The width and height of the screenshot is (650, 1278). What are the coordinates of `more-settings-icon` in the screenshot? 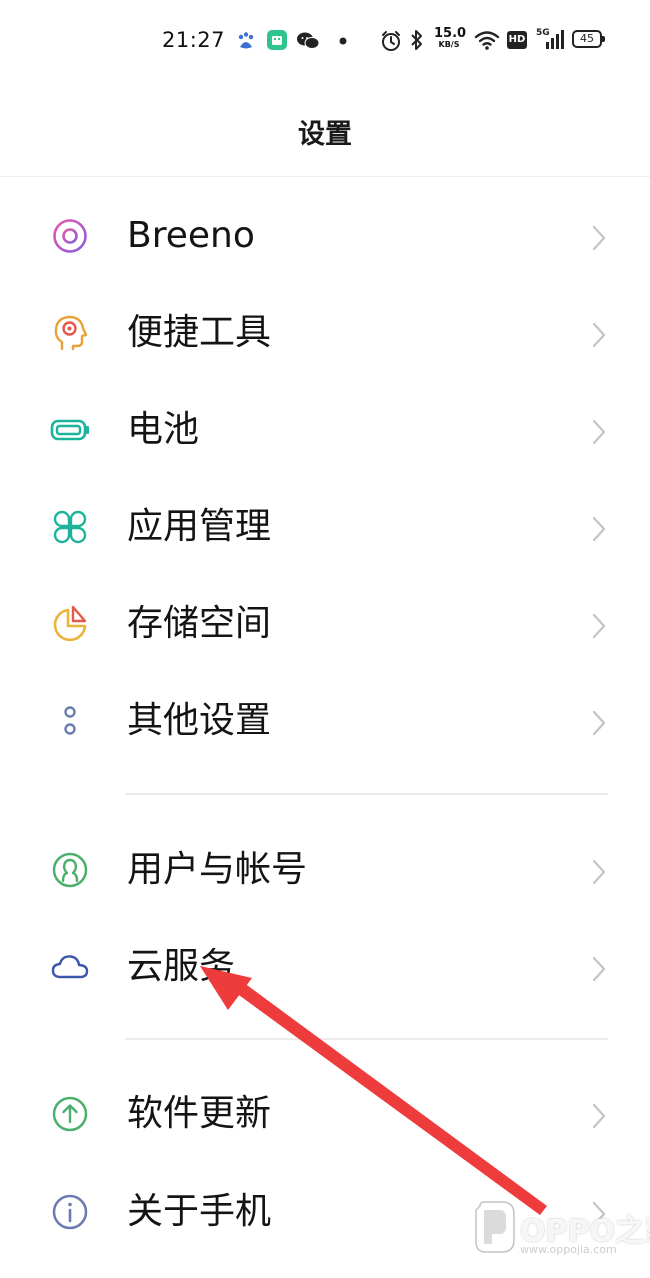 It's located at (70, 720).